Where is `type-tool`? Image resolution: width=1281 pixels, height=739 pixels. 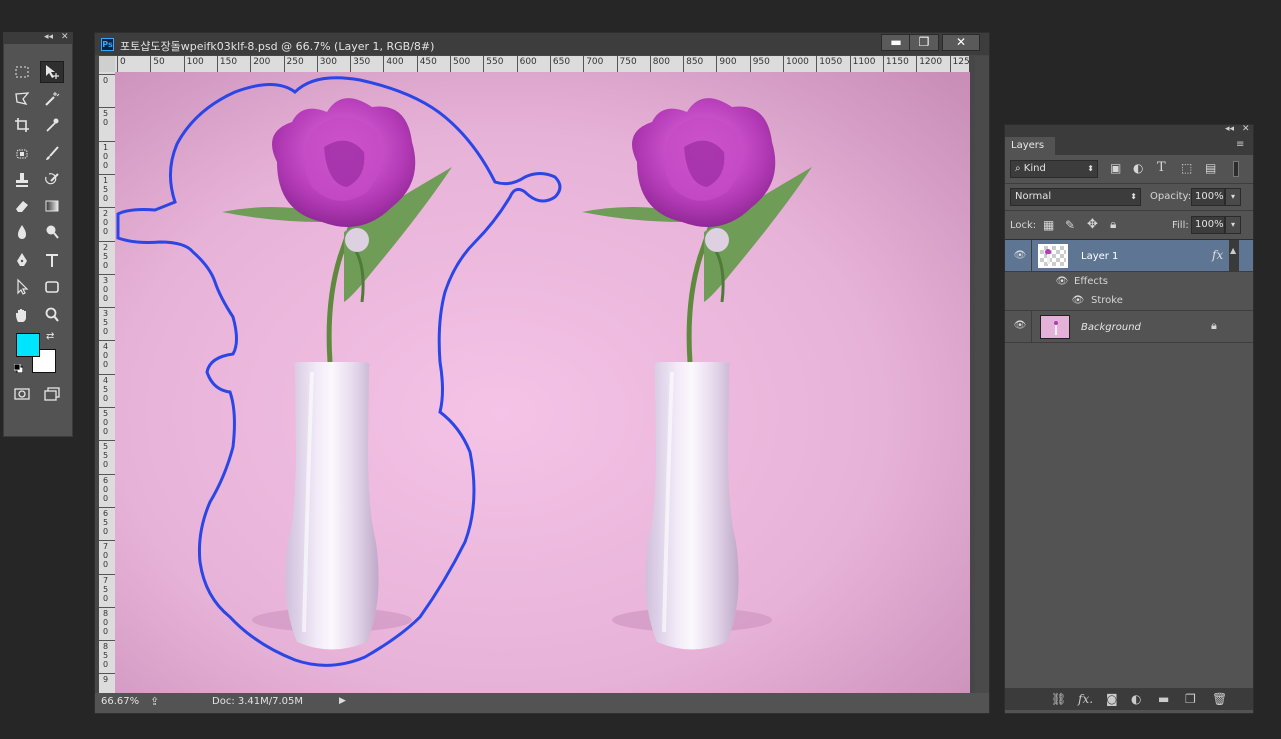
type-tool is located at coordinates (52, 260).